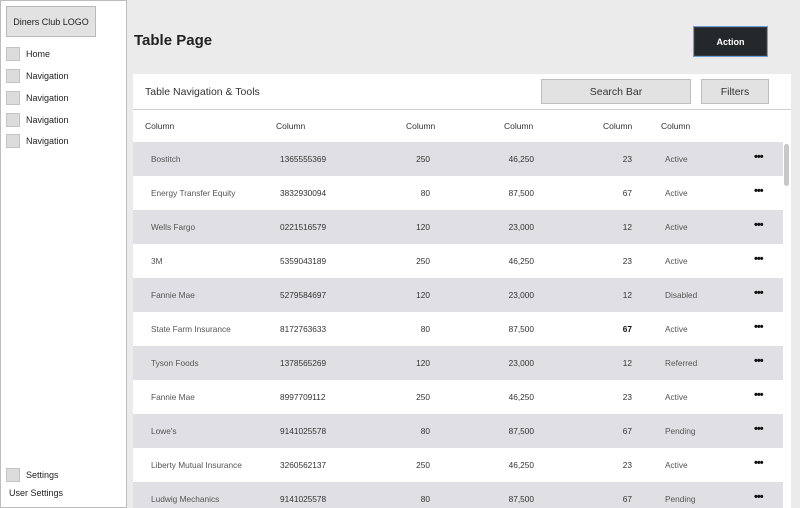 The height and width of the screenshot is (508, 800). What do you see at coordinates (13, 54) in the screenshot?
I see `home-icon` at bounding box center [13, 54].